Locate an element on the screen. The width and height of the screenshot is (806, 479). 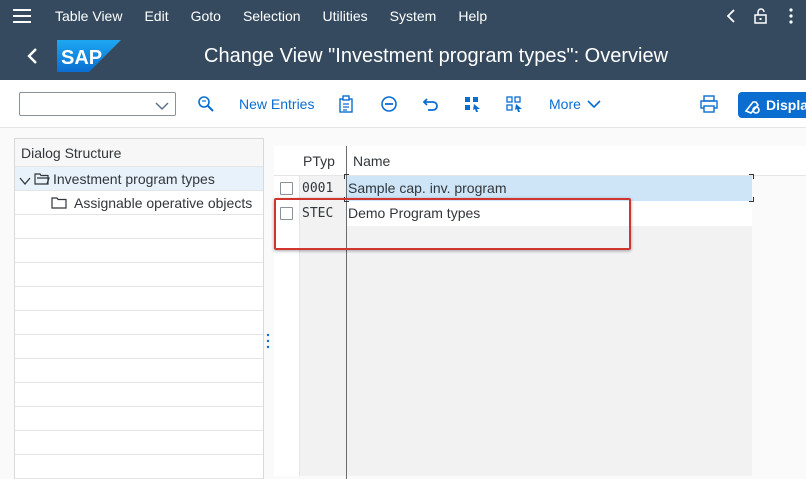
more-chevron-down-icon is located at coordinates (594, 104).